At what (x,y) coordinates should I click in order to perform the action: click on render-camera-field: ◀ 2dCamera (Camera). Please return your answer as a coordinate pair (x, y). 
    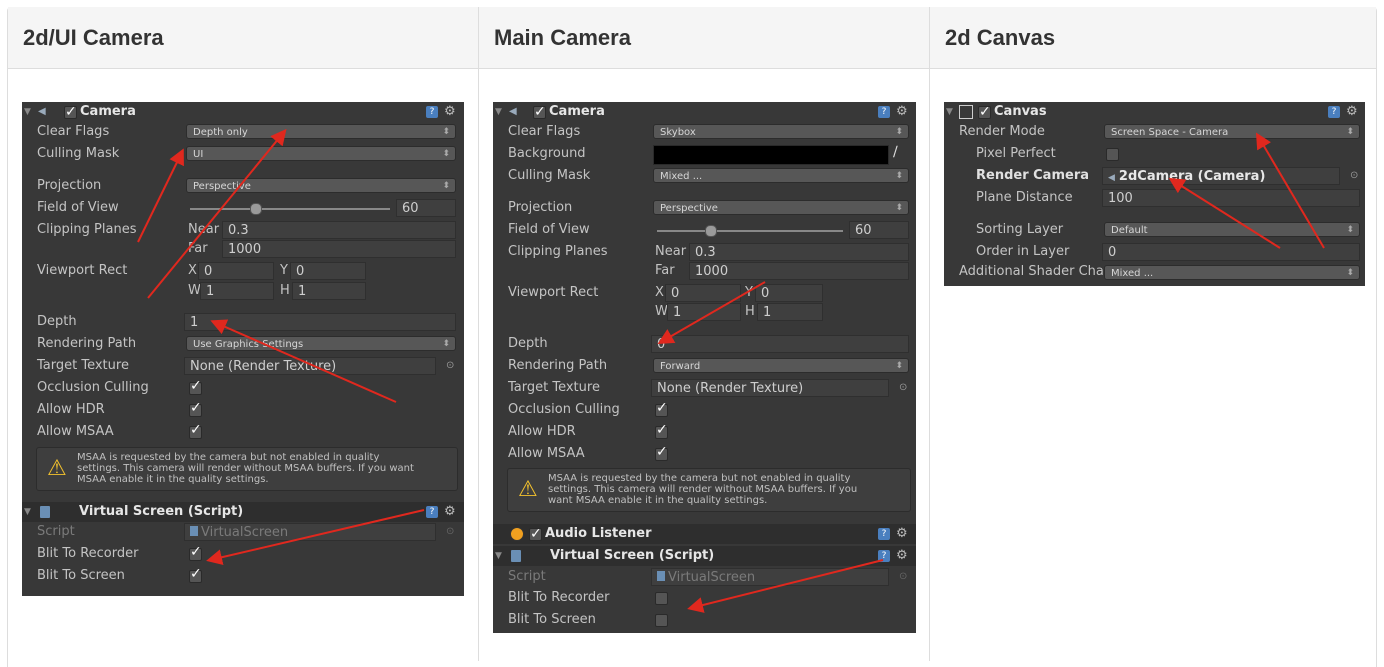
    Looking at the image, I should click on (1221, 176).